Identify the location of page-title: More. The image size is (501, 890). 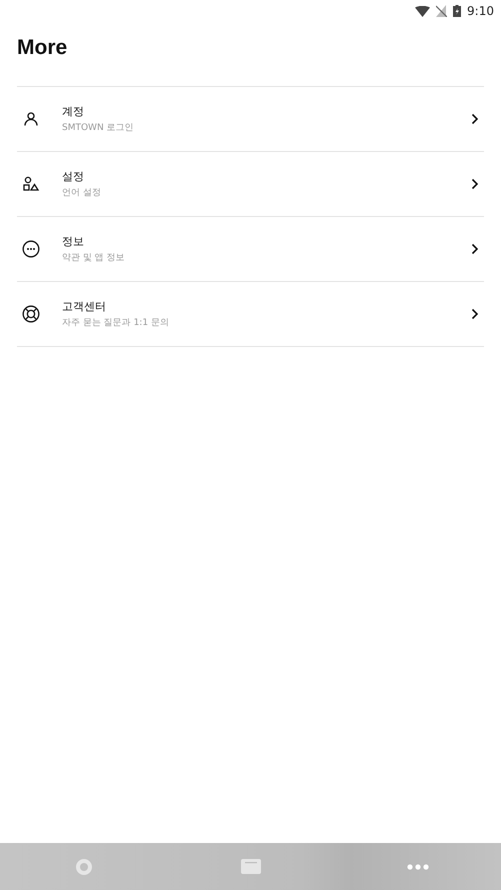
(42, 48).